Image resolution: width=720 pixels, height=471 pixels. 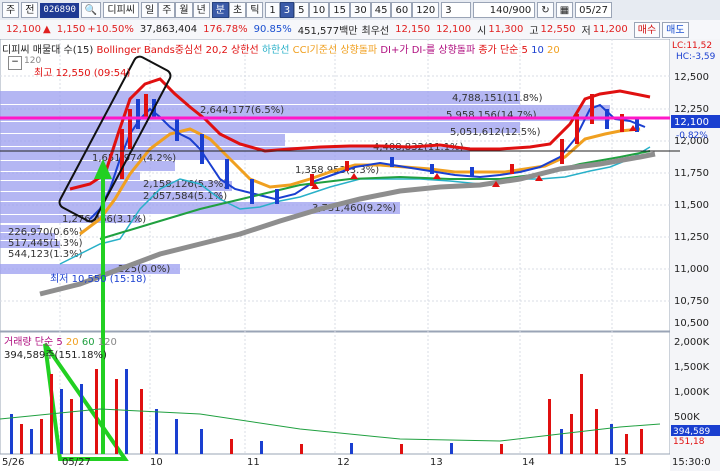 What do you see at coordinates (454, 29) in the screenshot?
I see `best-bid: 12,100` at bounding box center [454, 29].